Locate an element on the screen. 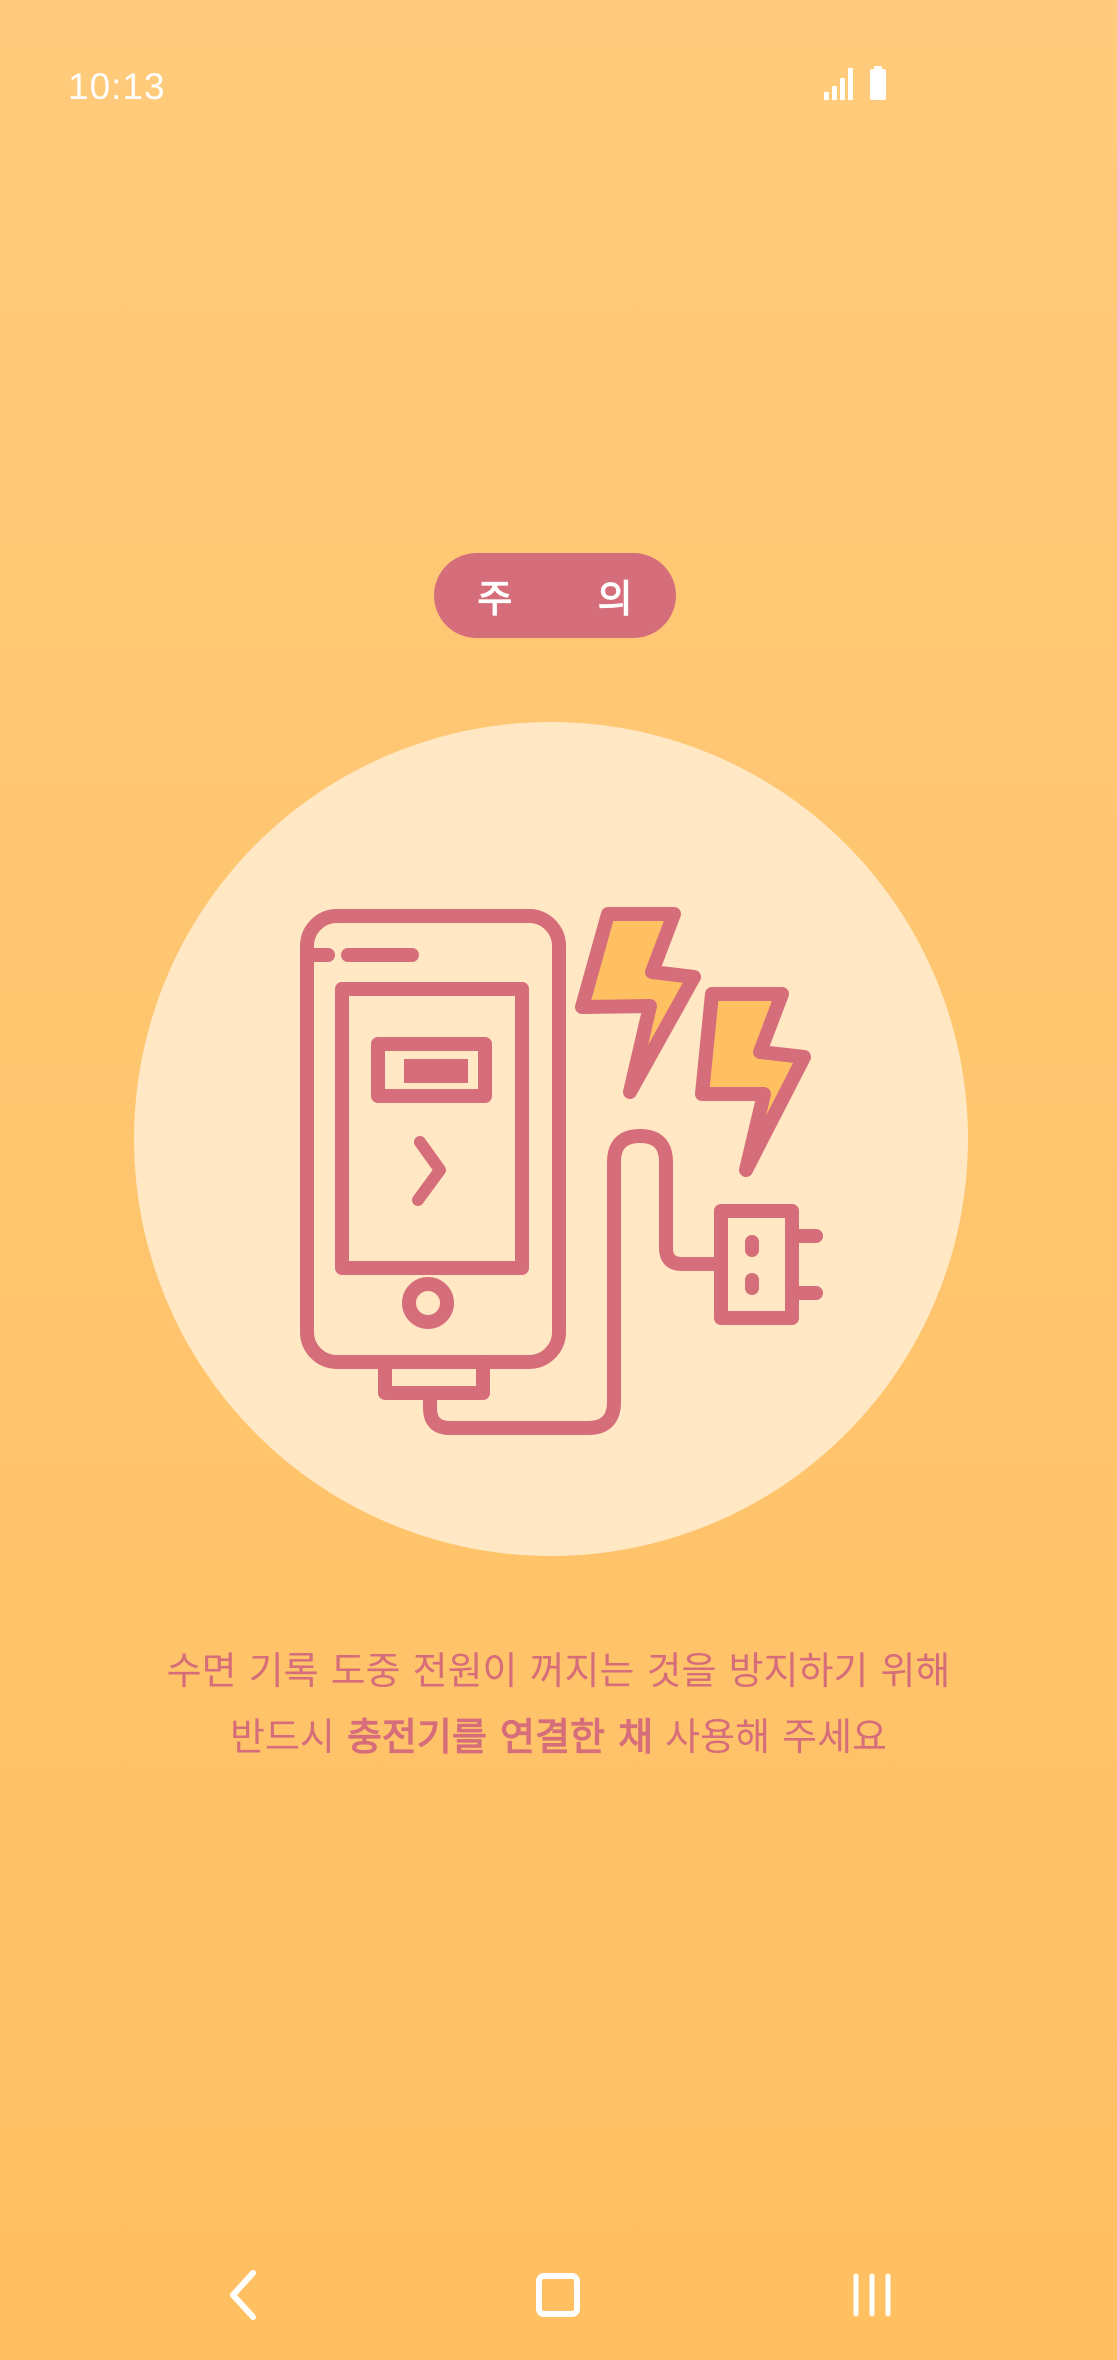 The height and width of the screenshot is (2360, 1117). recents-button is located at coordinates (872, 2295).